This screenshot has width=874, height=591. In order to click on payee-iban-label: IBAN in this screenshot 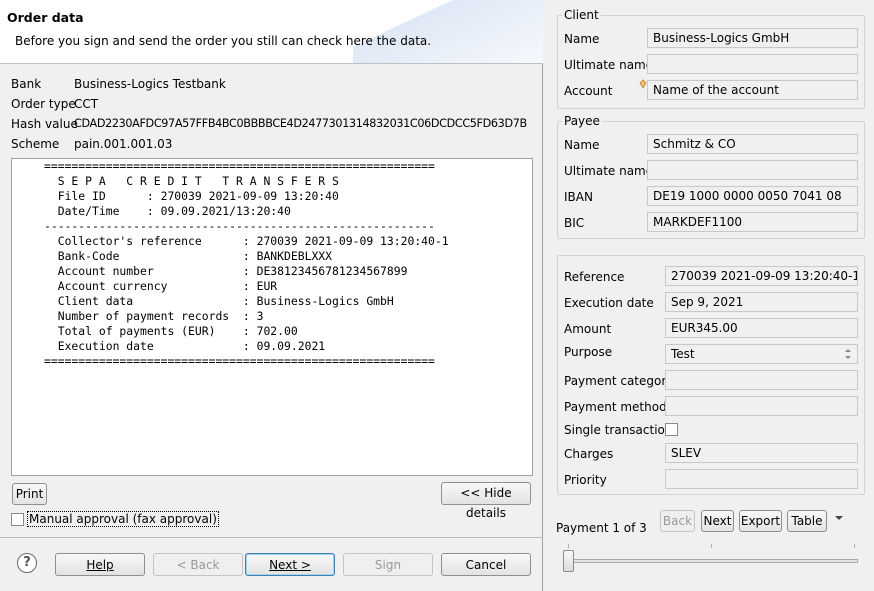, I will do `click(578, 197)`.